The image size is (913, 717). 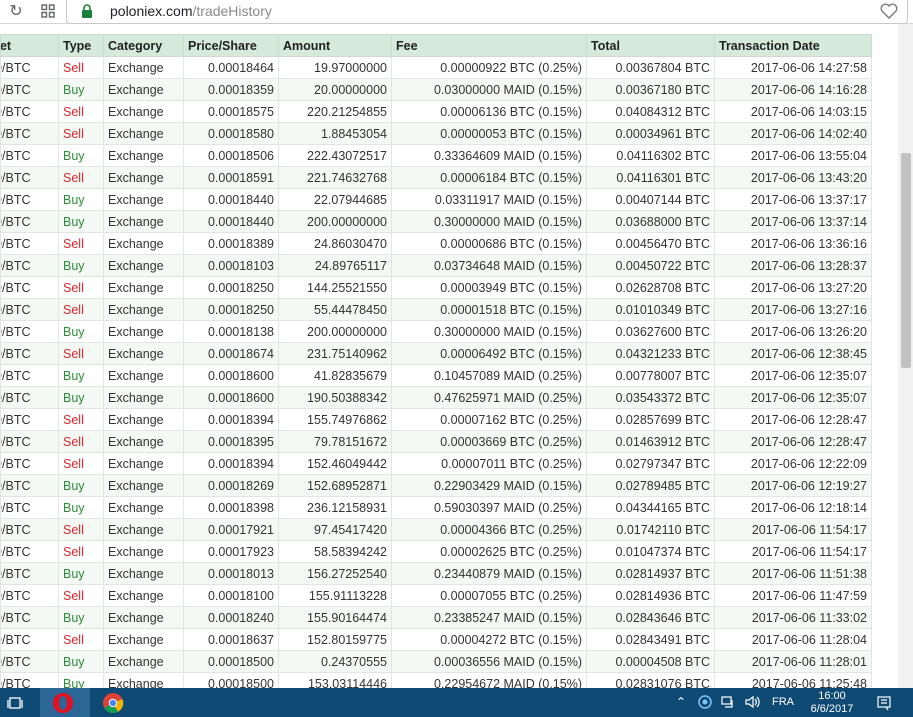 What do you see at coordinates (335, 397) in the screenshot?
I see `cell-amount: 190.50388342` at bounding box center [335, 397].